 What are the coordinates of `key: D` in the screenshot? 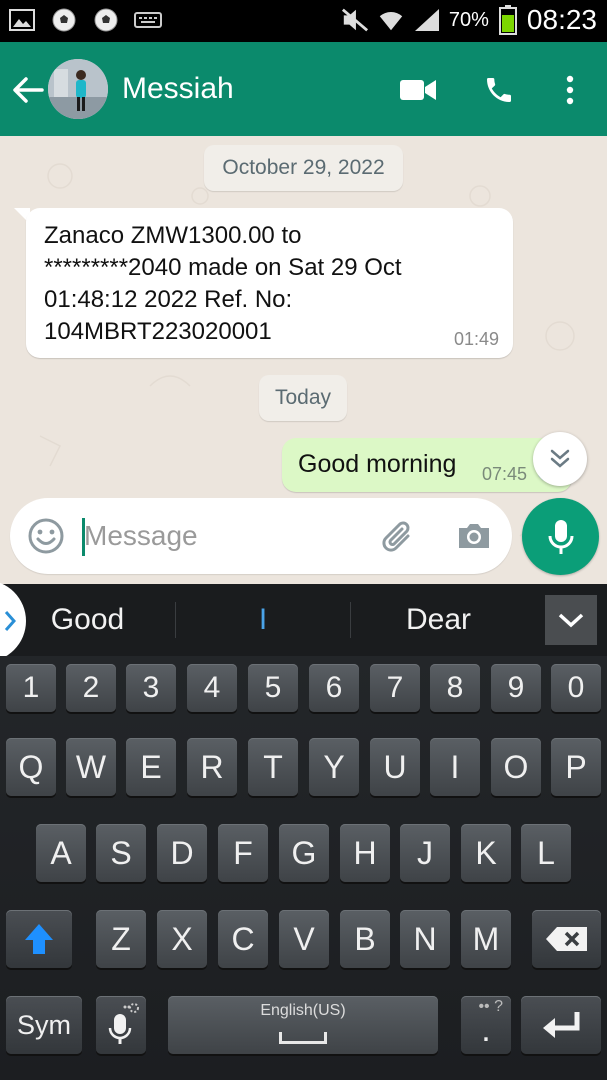 It's located at (182, 853).